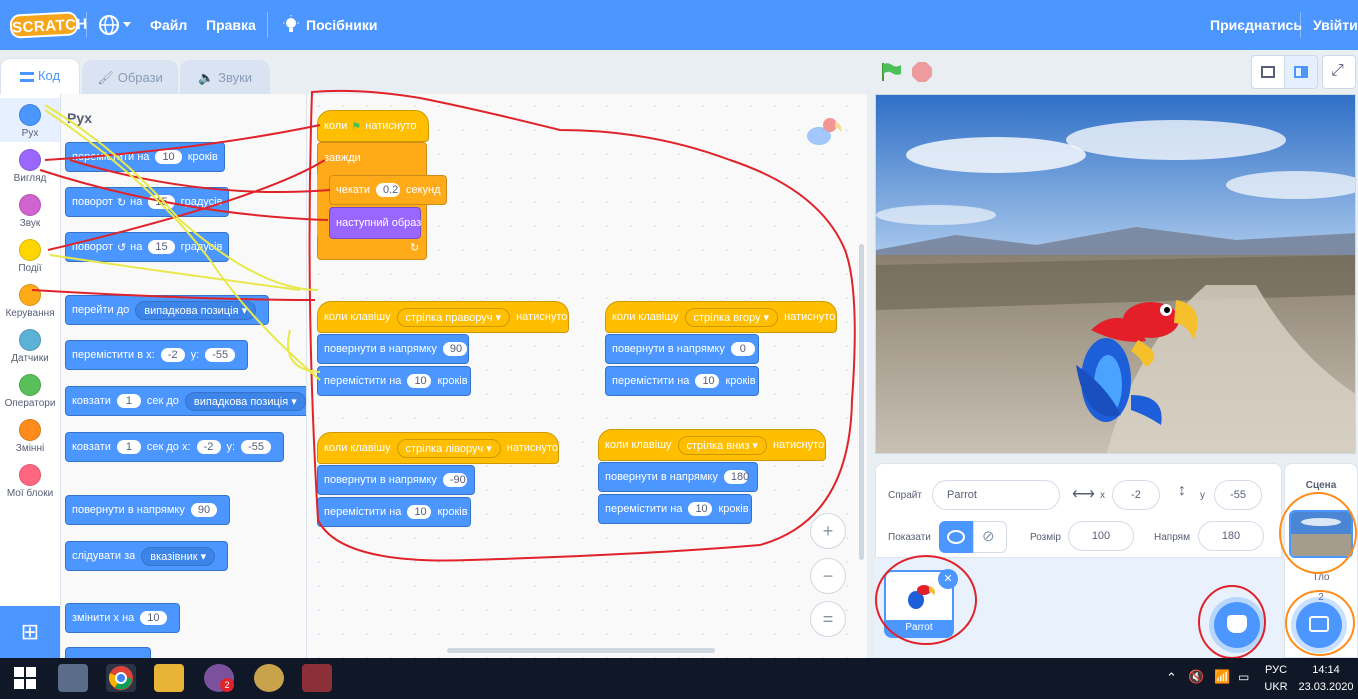 The width and height of the screenshot is (1358, 699). Describe the element at coordinates (1222, 677) in the screenshot. I see `wifi-icon: 📶` at that location.